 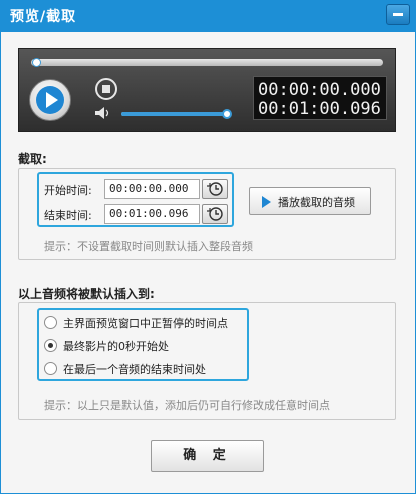 What do you see at coordinates (319, 109) in the screenshot?
I see `total-time: 00:01:00.096` at bounding box center [319, 109].